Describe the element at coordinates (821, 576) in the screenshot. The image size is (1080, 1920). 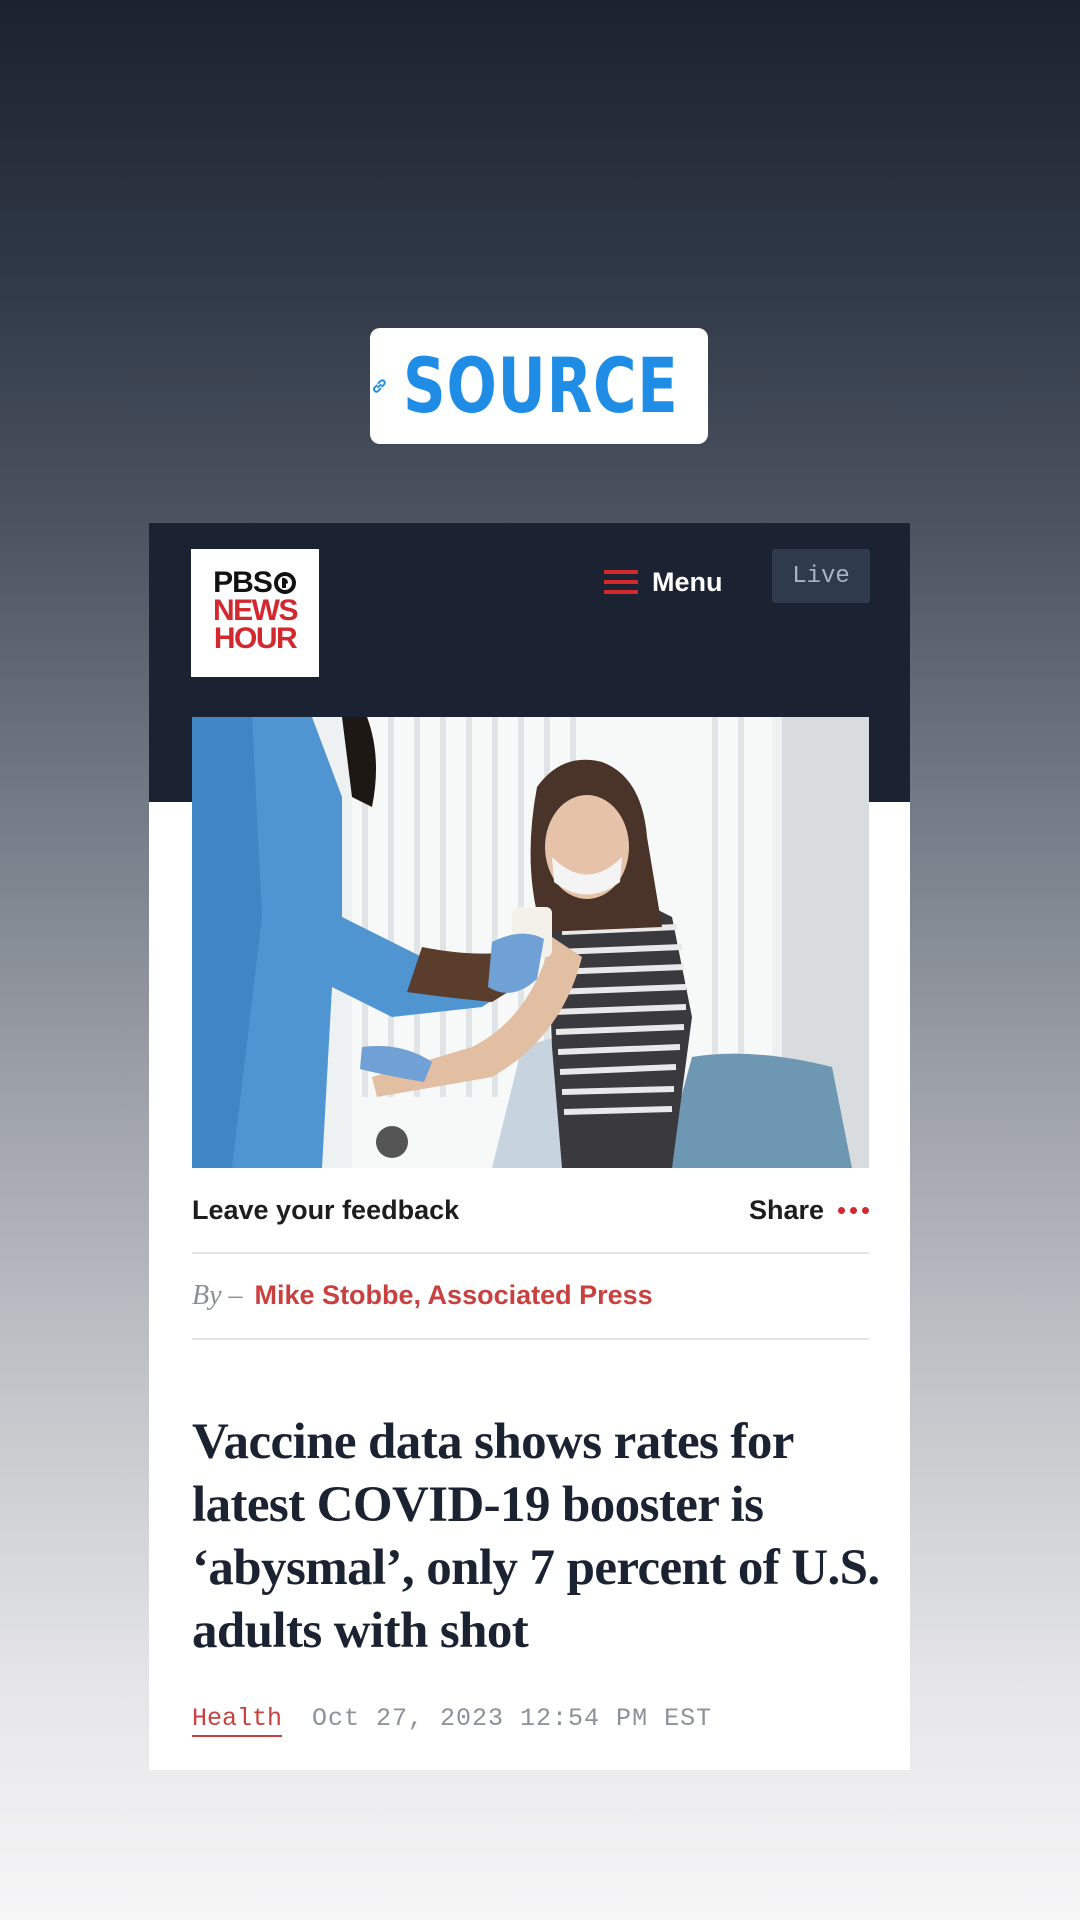
I see `live-button: Live` at that location.